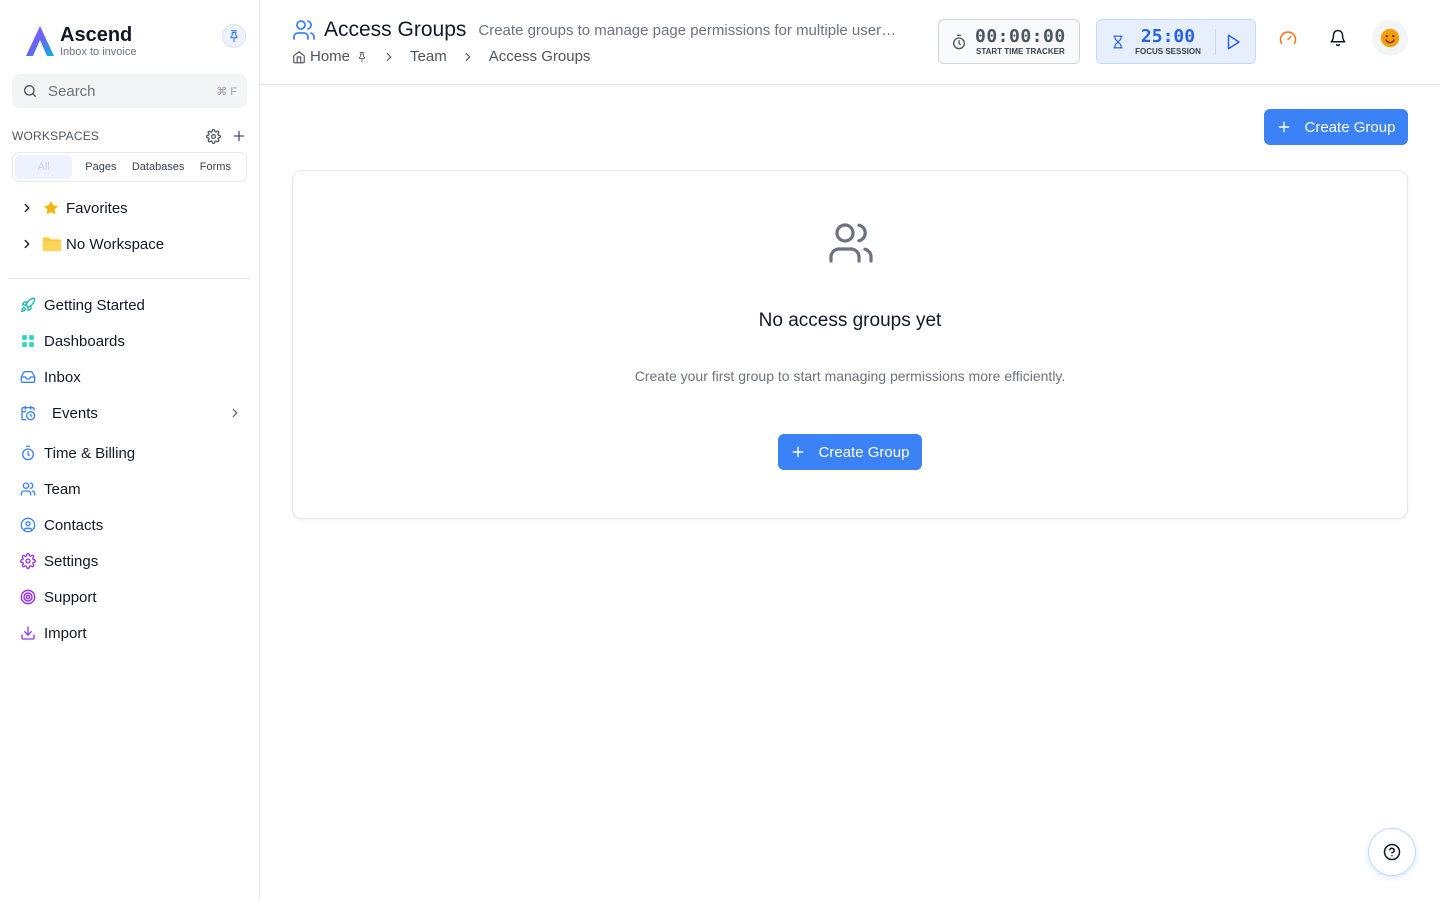  Describe the element at coordinates (44, 167) in the screenshot. I see `filter-tab-all: All` at that location.